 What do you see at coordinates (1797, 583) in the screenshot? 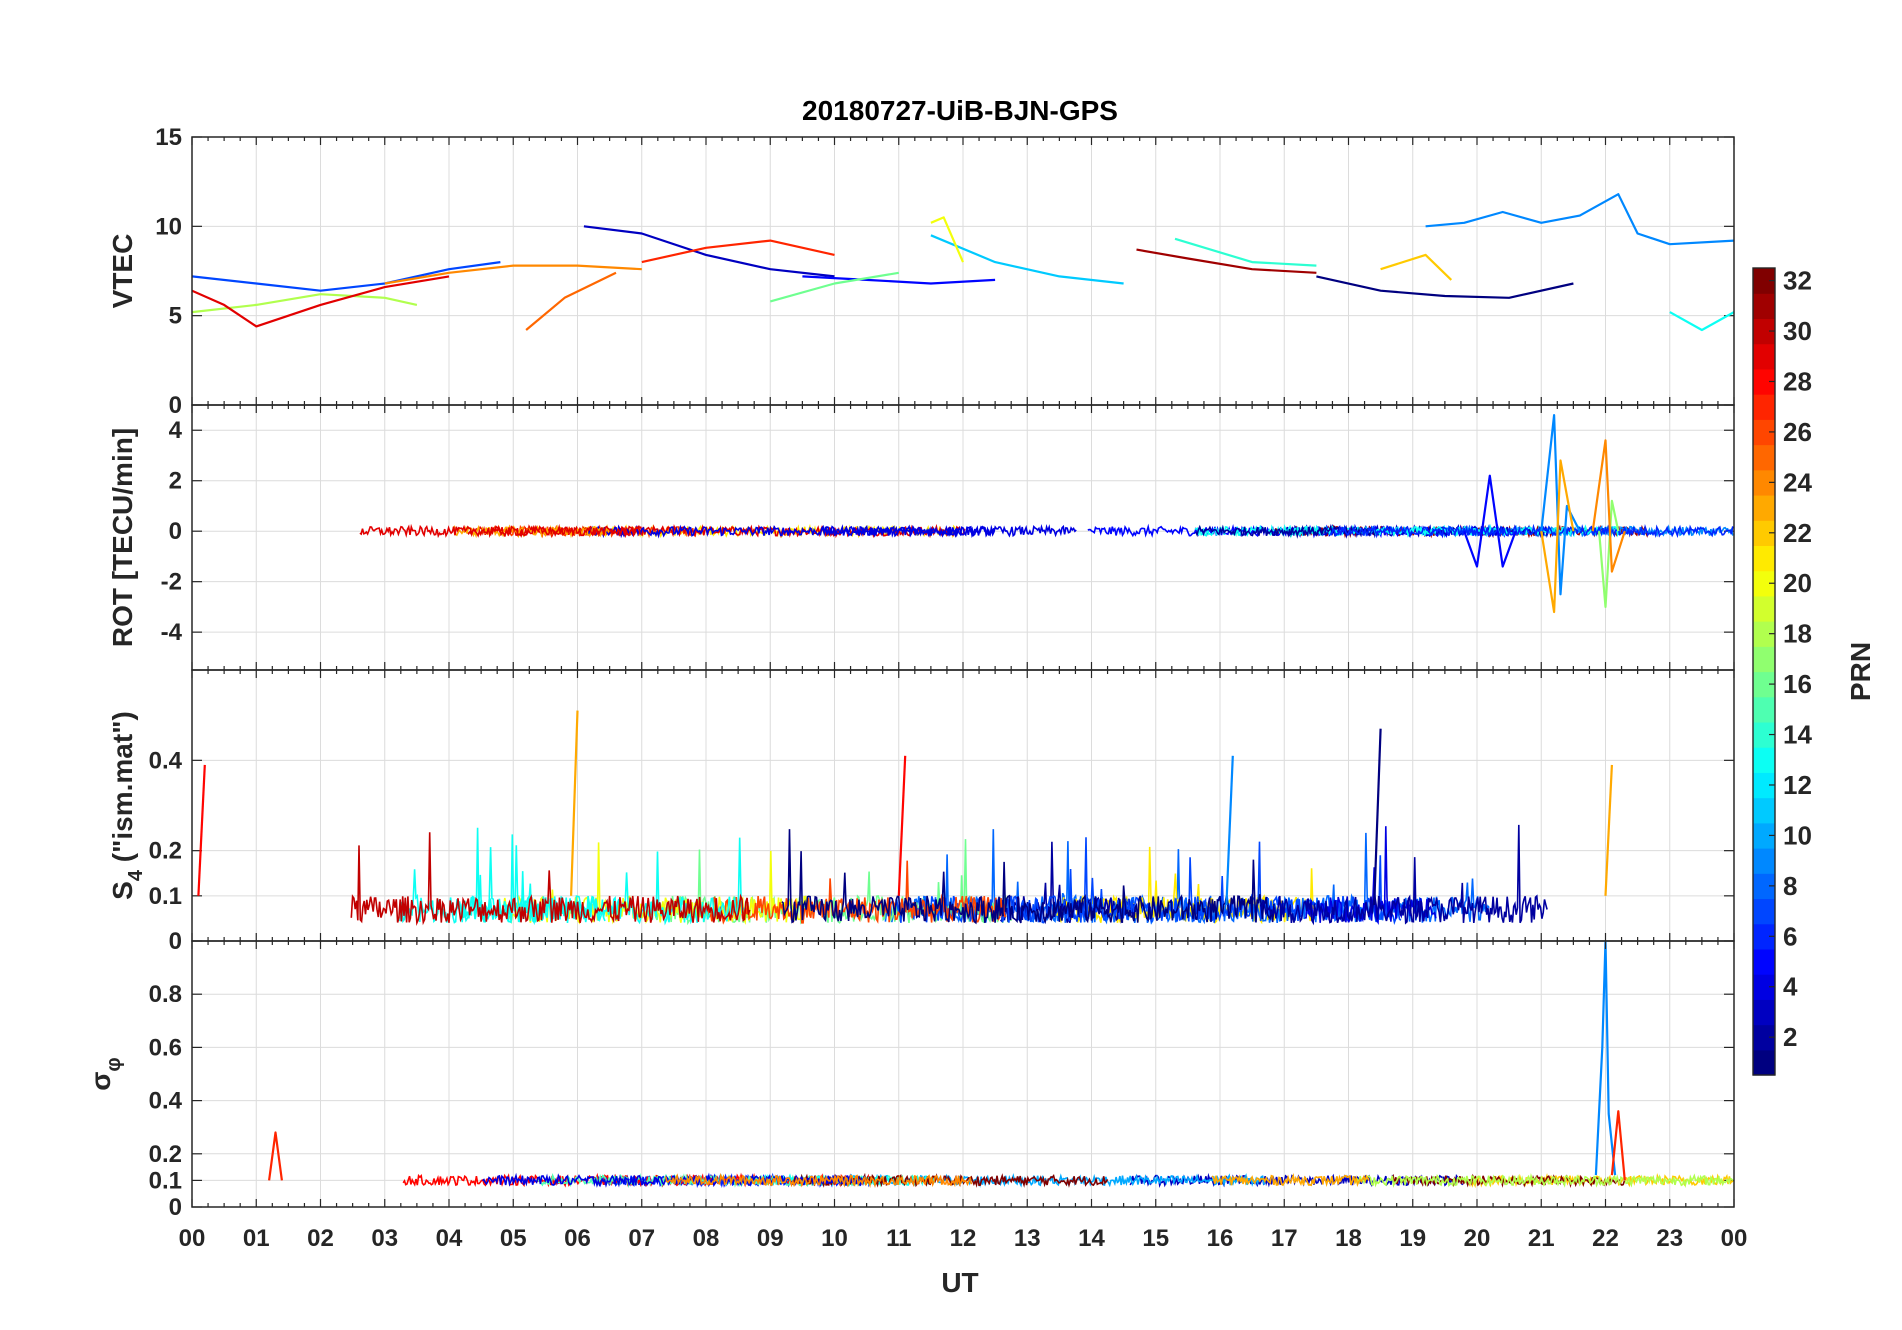
I see `colorbar-tick-label: 20` at bounding box center [1797, 583].